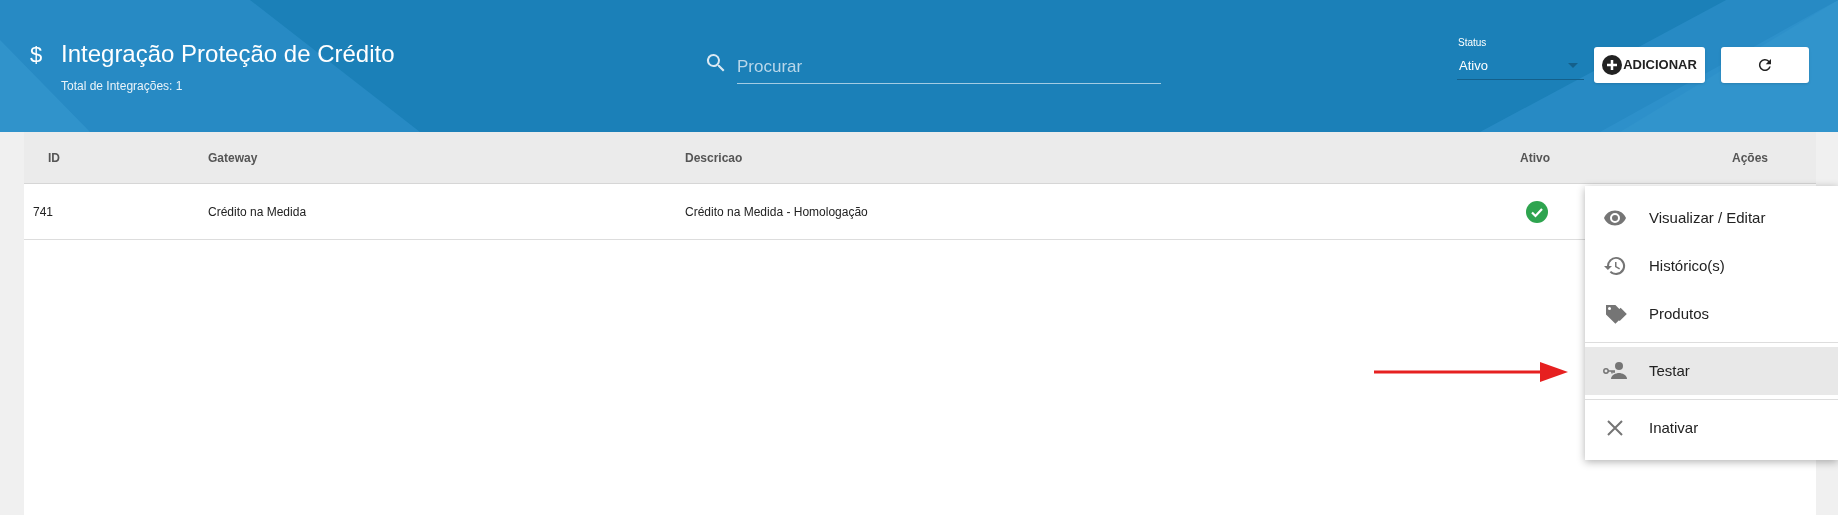 This screenshot has width=1838, height=515. Describe the element at coordinates (1615, 314) in the screenshot. I see `tags-icon` at that location.